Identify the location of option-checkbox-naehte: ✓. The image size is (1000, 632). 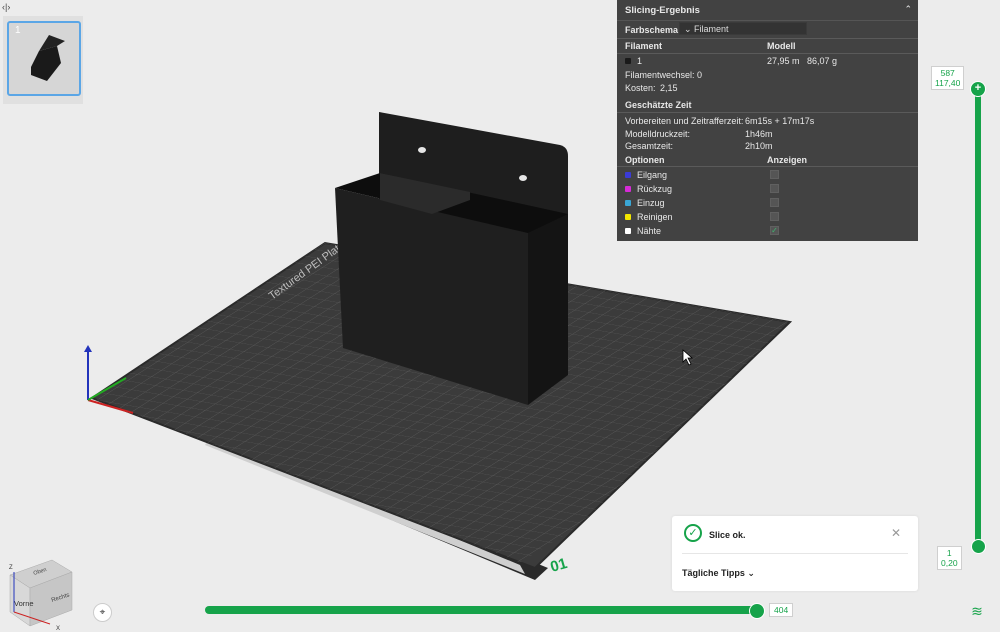
(774, 230).